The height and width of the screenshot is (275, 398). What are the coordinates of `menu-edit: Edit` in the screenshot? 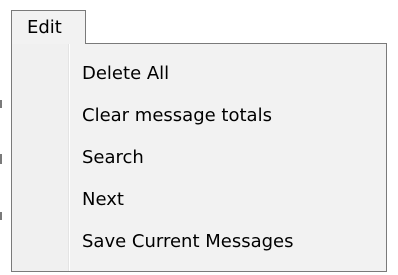 It's located at (48, 27).